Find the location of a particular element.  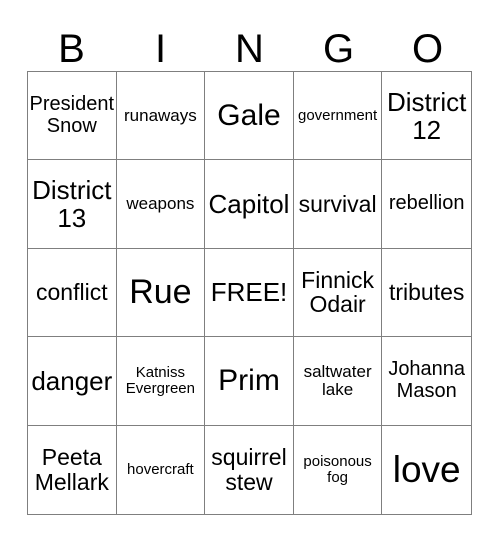

bingo-cell: Rue is located at coordinates (161, 293).